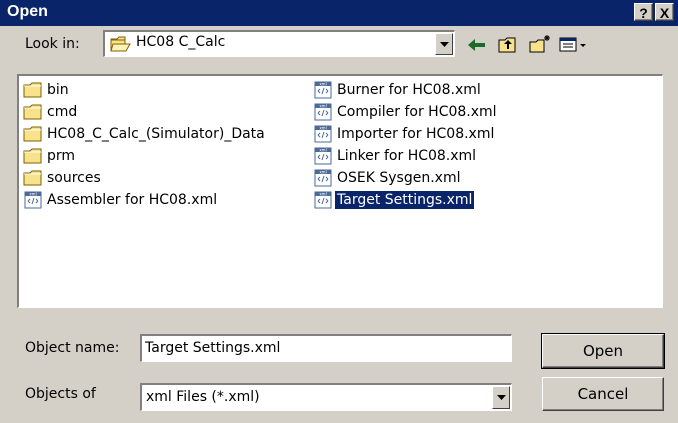 The height and width of the screenshot is (423, 678). I want to click on file-list-item: bin, so click(47, 90).